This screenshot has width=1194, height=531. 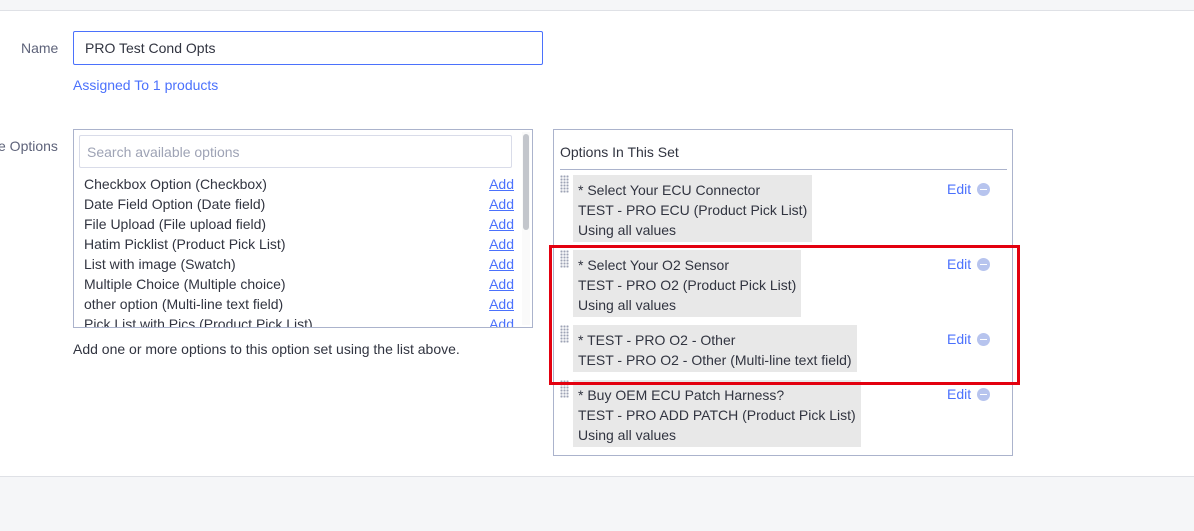 I want to click on highlight-annotation-box, so click(x=784, y=315).